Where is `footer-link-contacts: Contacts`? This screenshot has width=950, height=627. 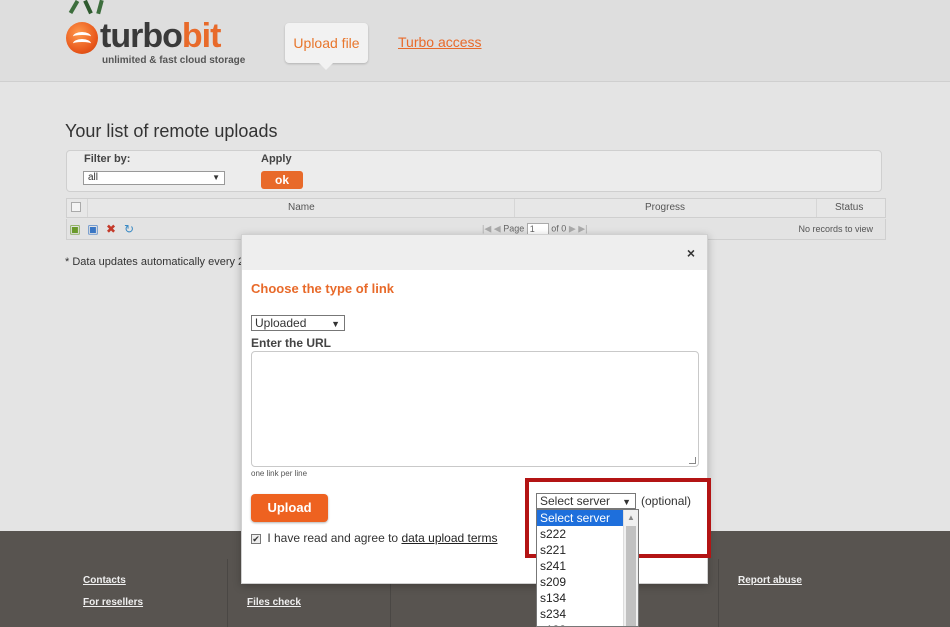 footer-link-contacts: Contacts is located at coordinates (104, 580).